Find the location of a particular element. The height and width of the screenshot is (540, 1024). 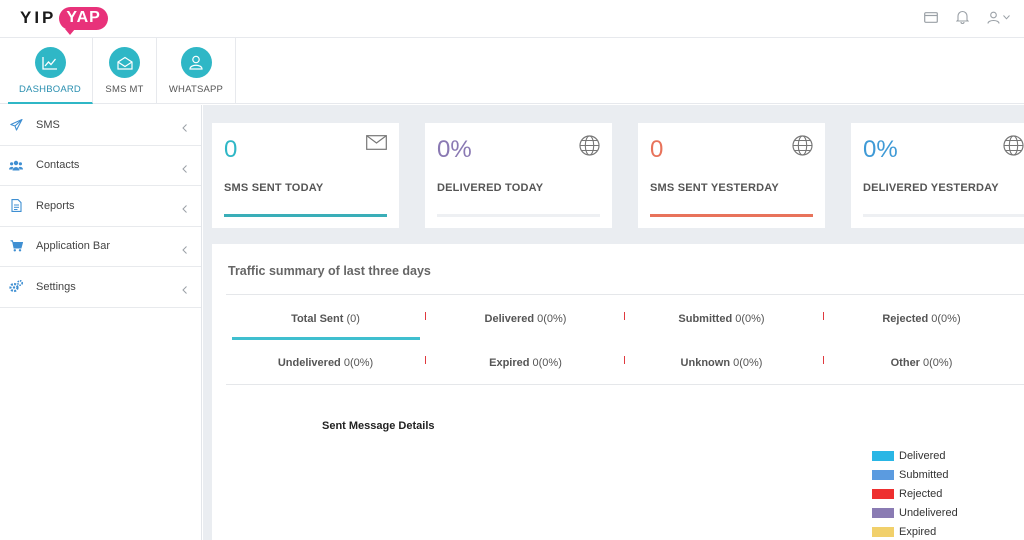

legend-label: Undelivered is located at coordinates (928, 512).